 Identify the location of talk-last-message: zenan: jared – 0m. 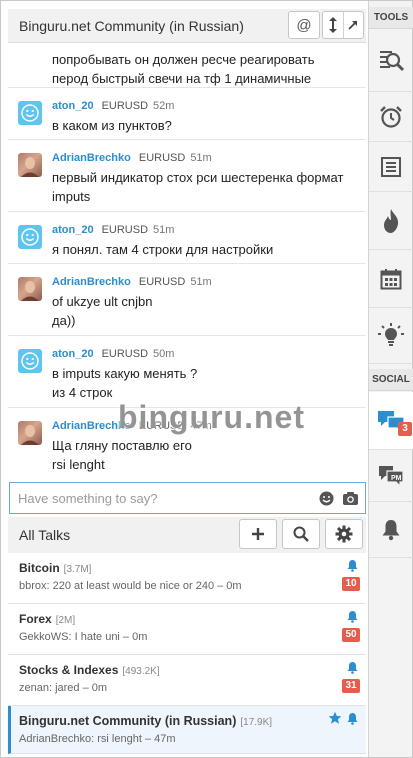
(63, 688).